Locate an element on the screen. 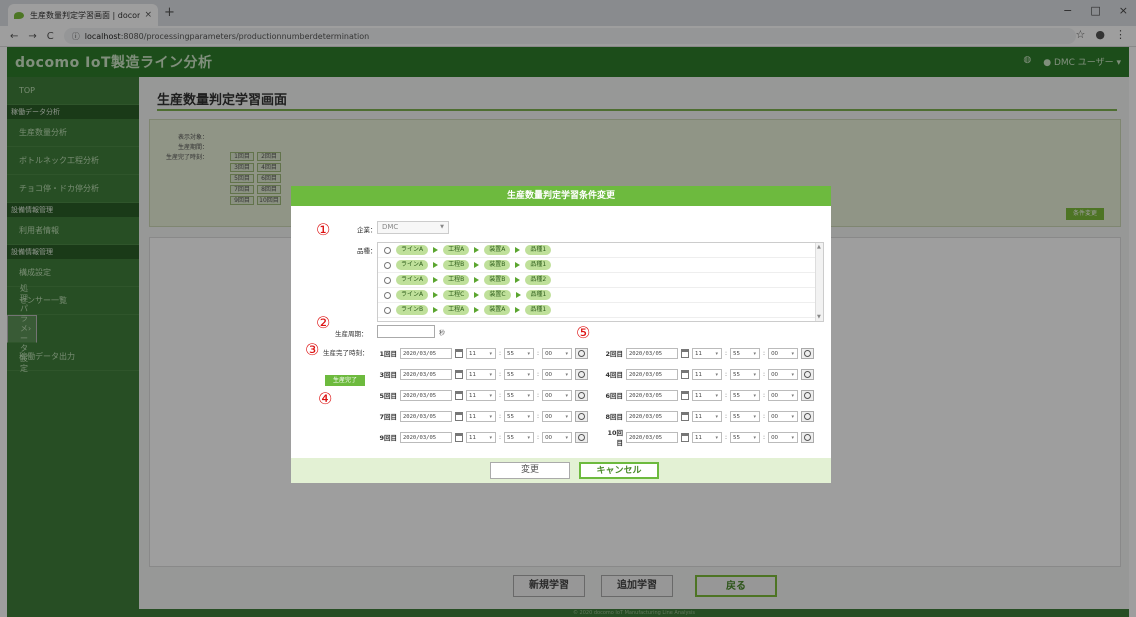 The height and width of the screenshot is (617, 1136). completion-index: 9回目 is located at coordinates (388, 438).